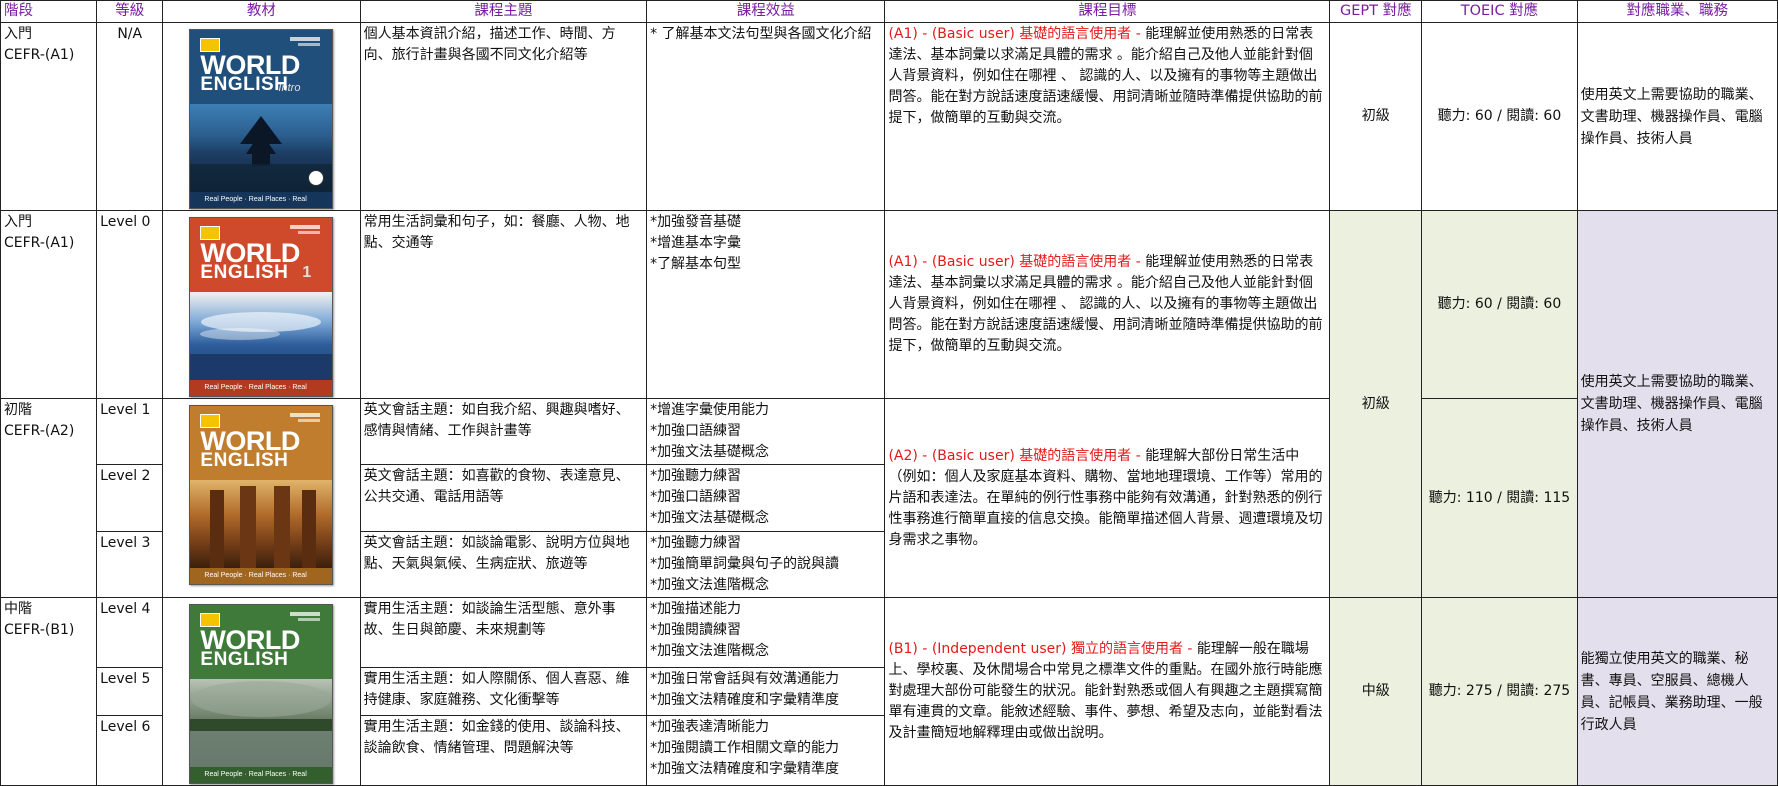 The width and height of the screenshot is (1778, 786). Describe the element at coordinates (130, 304) in the screenshot. I see `level-cell: Level 0` at that location.